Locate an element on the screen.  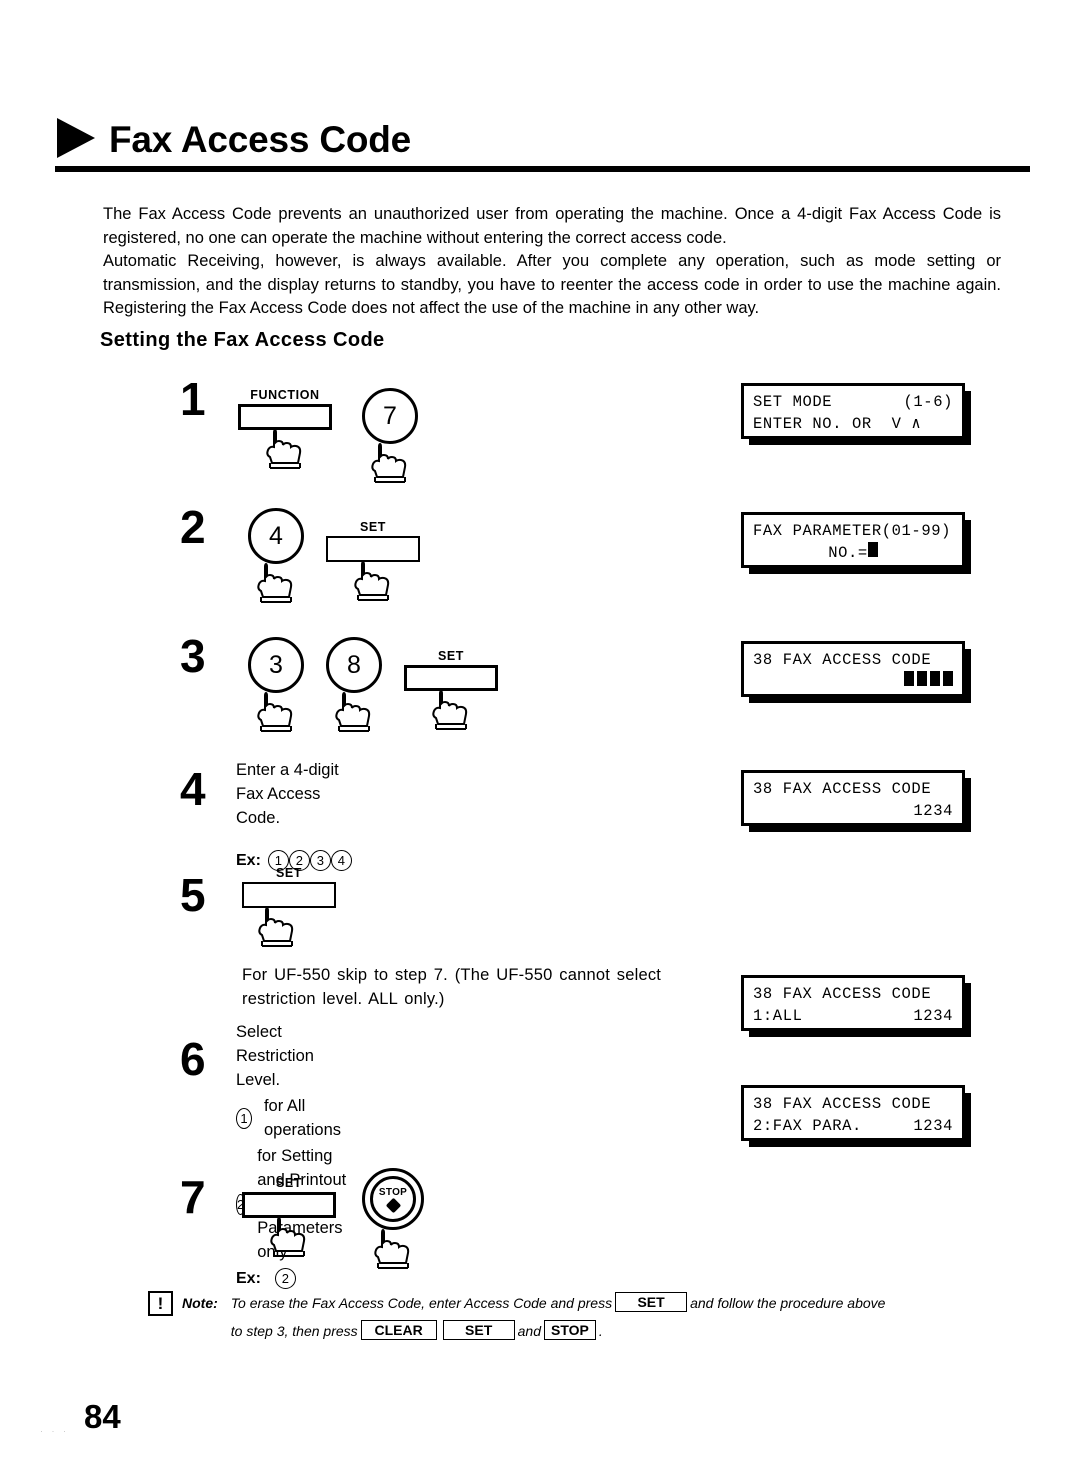
exclamation-icon: ! is located at coordinates (160, 1303).